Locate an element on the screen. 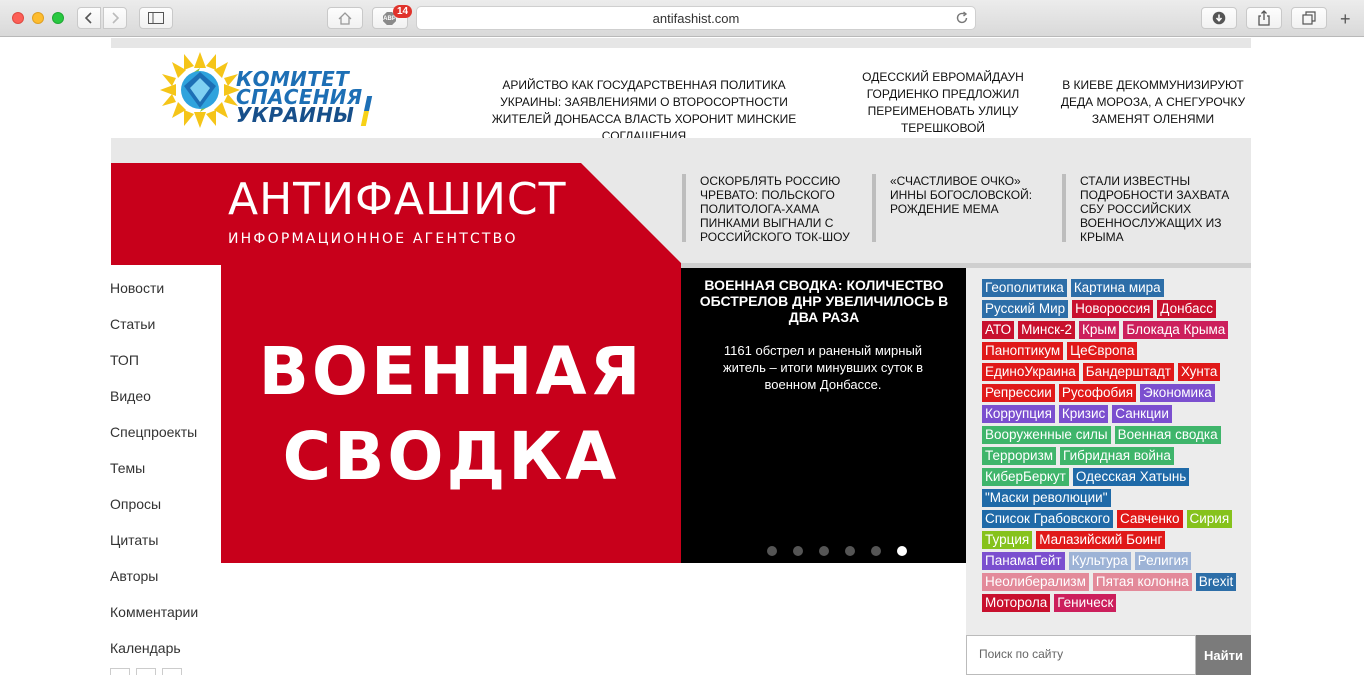 The width and height of the screenshot is (1364, 675). tag-link: Бандерштадт is located at coordinates (1128, 372).